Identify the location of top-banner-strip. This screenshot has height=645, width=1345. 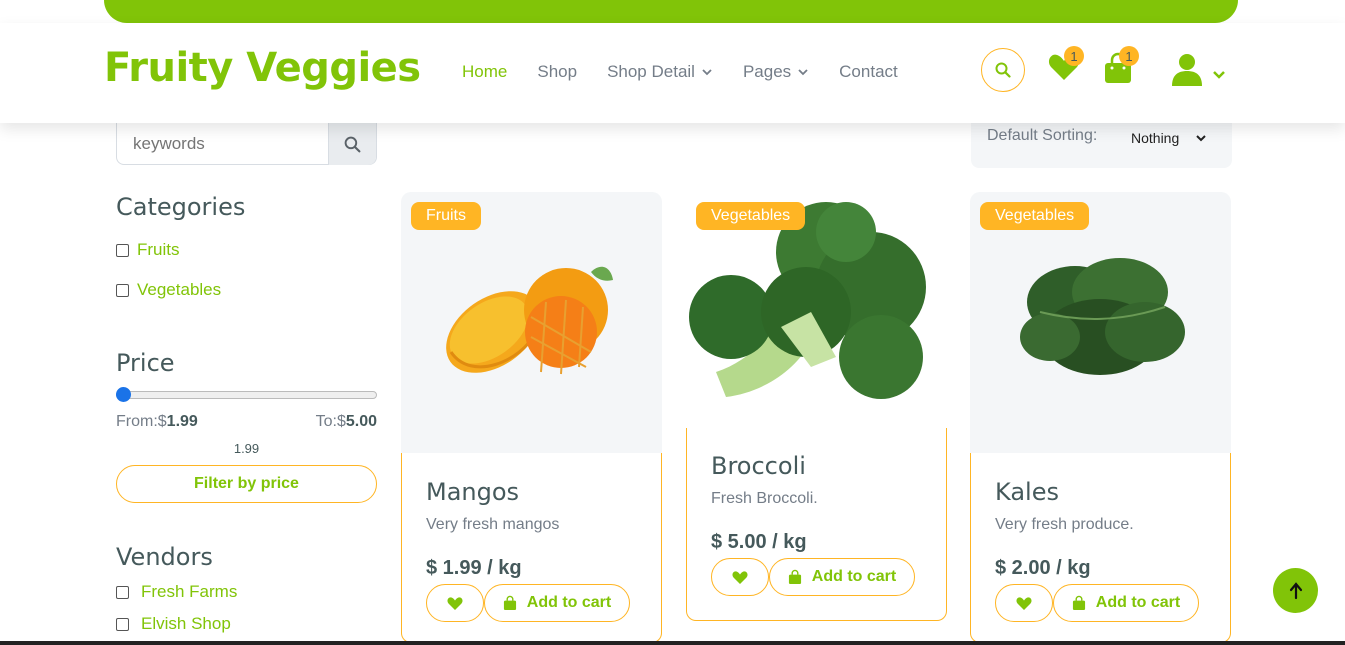
(671, 11).